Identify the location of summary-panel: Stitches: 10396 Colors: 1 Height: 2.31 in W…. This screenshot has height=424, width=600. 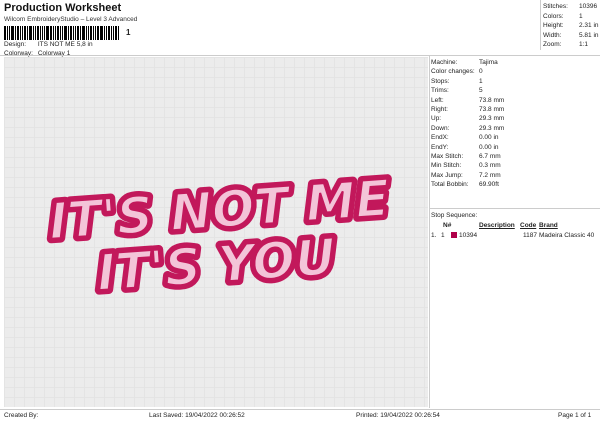
(571, 26).